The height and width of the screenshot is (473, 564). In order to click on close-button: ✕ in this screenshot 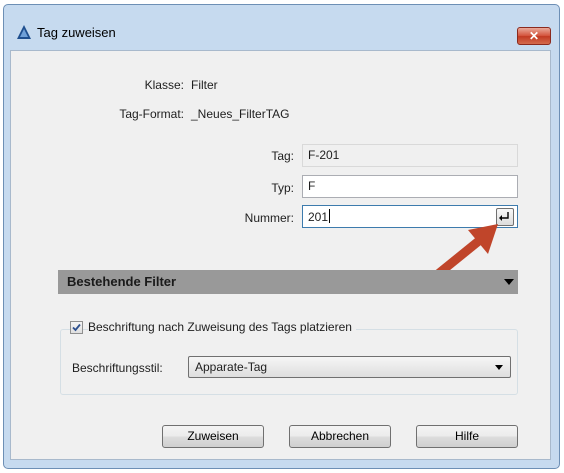, I will do `click(534, 36)`.